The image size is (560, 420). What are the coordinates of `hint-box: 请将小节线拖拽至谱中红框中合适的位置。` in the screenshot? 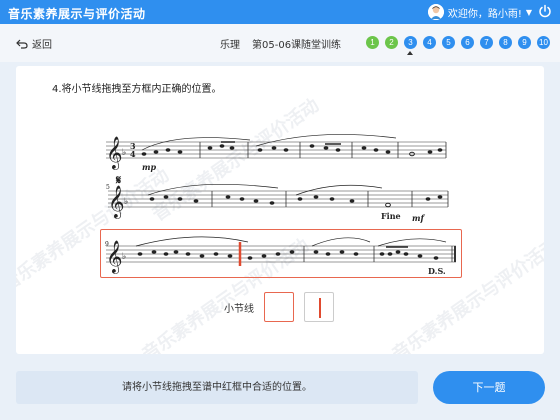 It's located at (217, 387).